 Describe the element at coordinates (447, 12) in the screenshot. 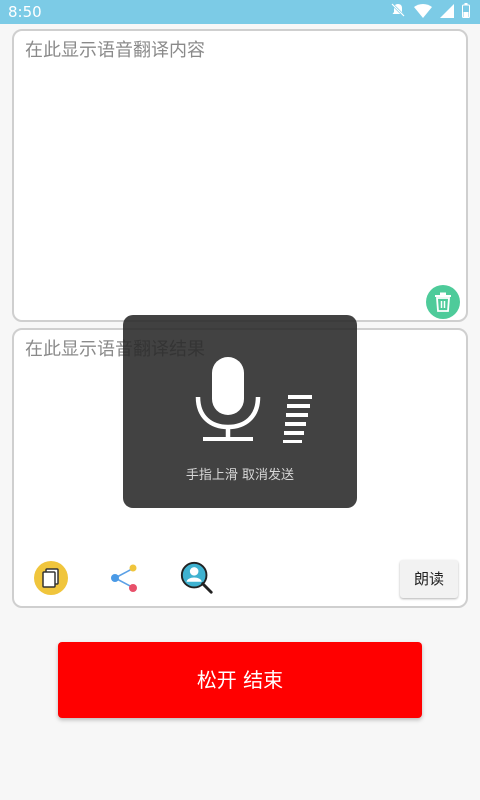

I see `cell-signal-icon` at that location.